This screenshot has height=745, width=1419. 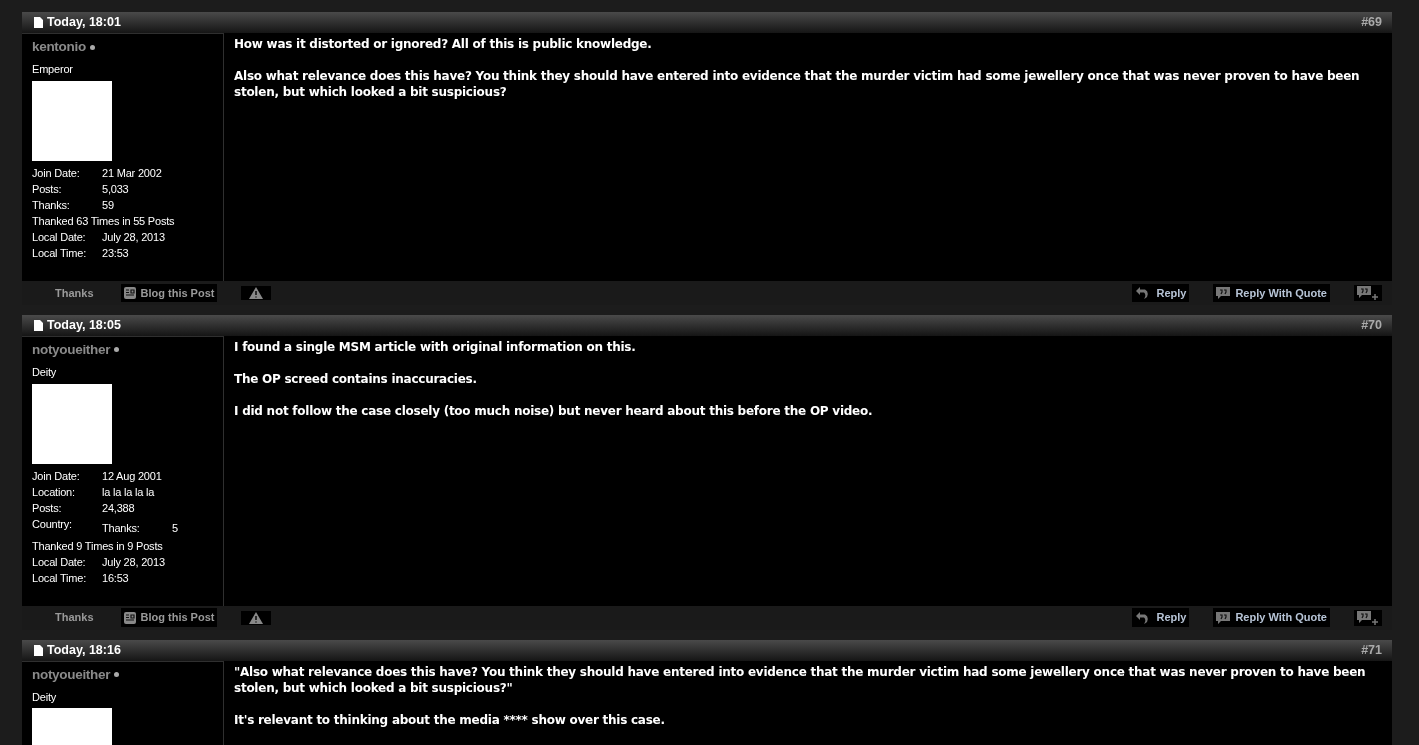 I want to click on post-number: #71, so click(x=1371, y=650).